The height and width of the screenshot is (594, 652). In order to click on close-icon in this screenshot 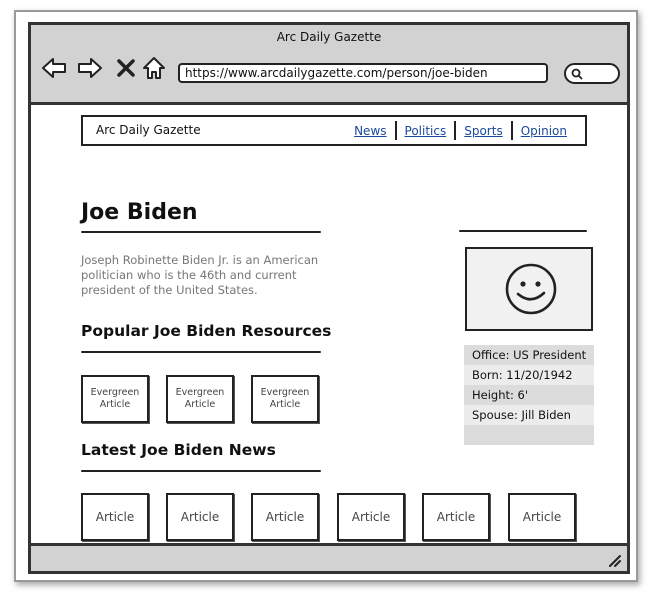, I will do `click(126, 68)`.